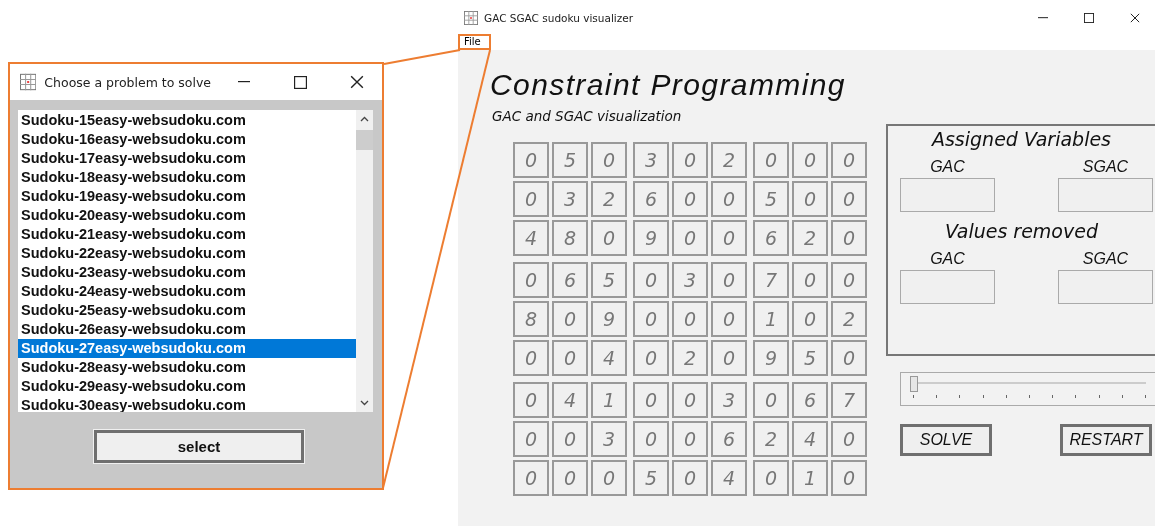  I want to click on list-item: Sudoku-24easy-websudoku.com, so click(187, 291).